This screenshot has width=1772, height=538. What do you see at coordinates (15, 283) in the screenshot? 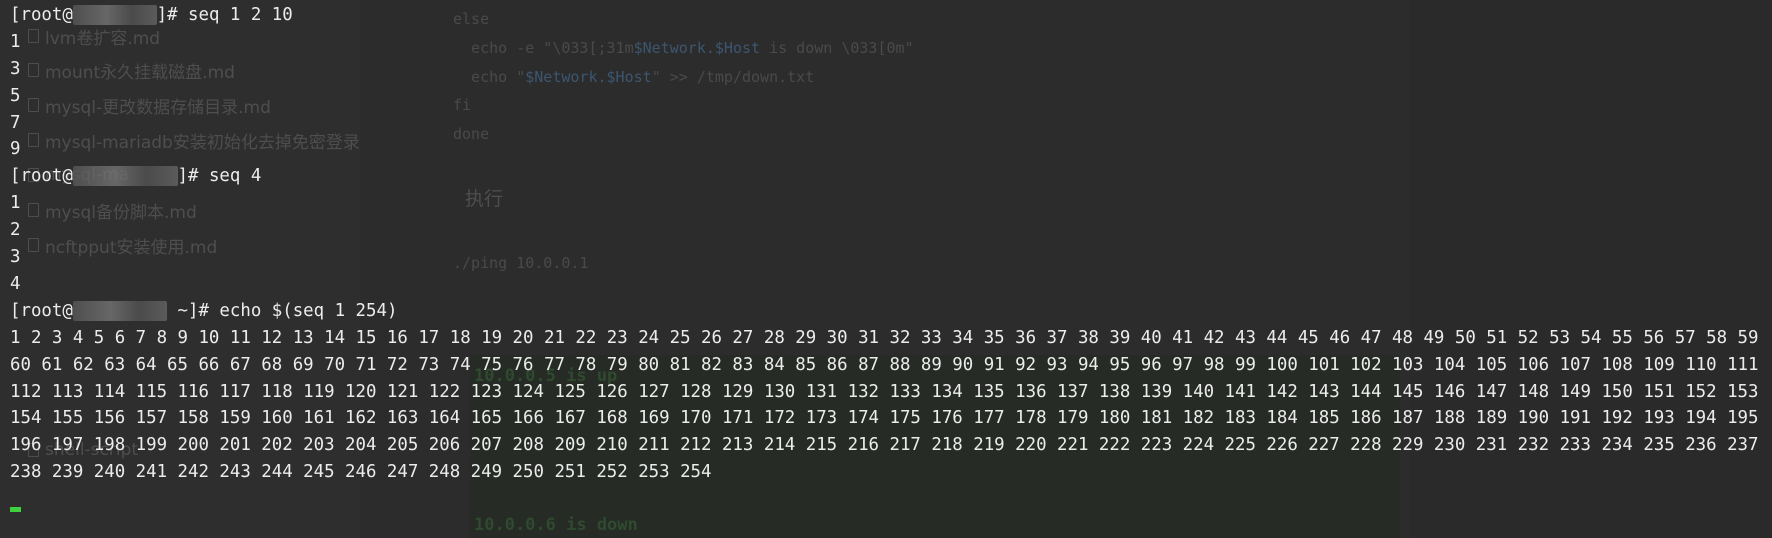
I see `output-line: 4` at bounding box center [15, 283].